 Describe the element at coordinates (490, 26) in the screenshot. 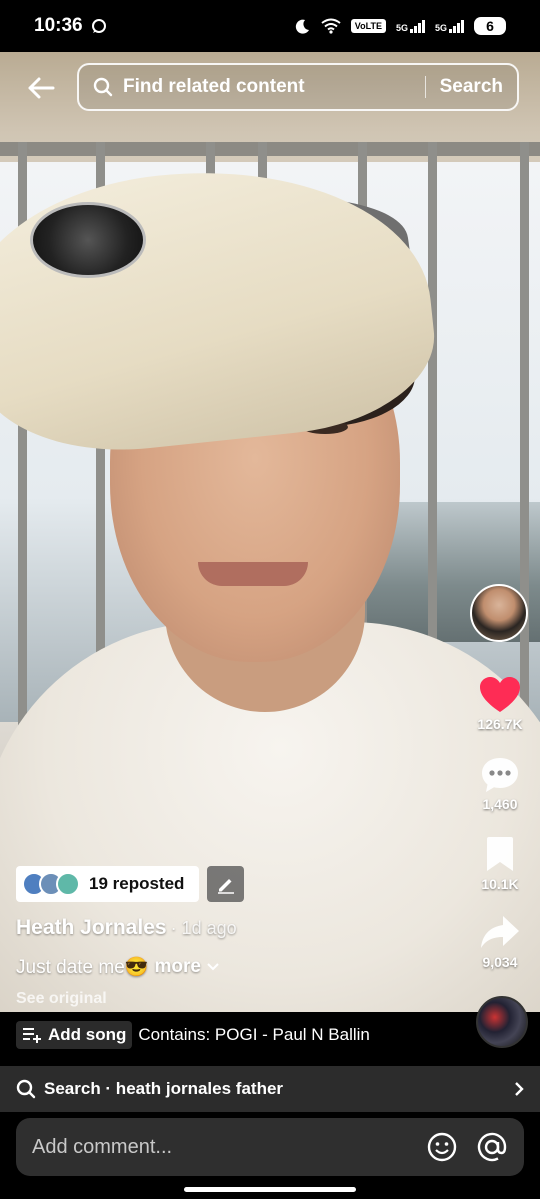

I see `battery-indicator: 6` at that location.